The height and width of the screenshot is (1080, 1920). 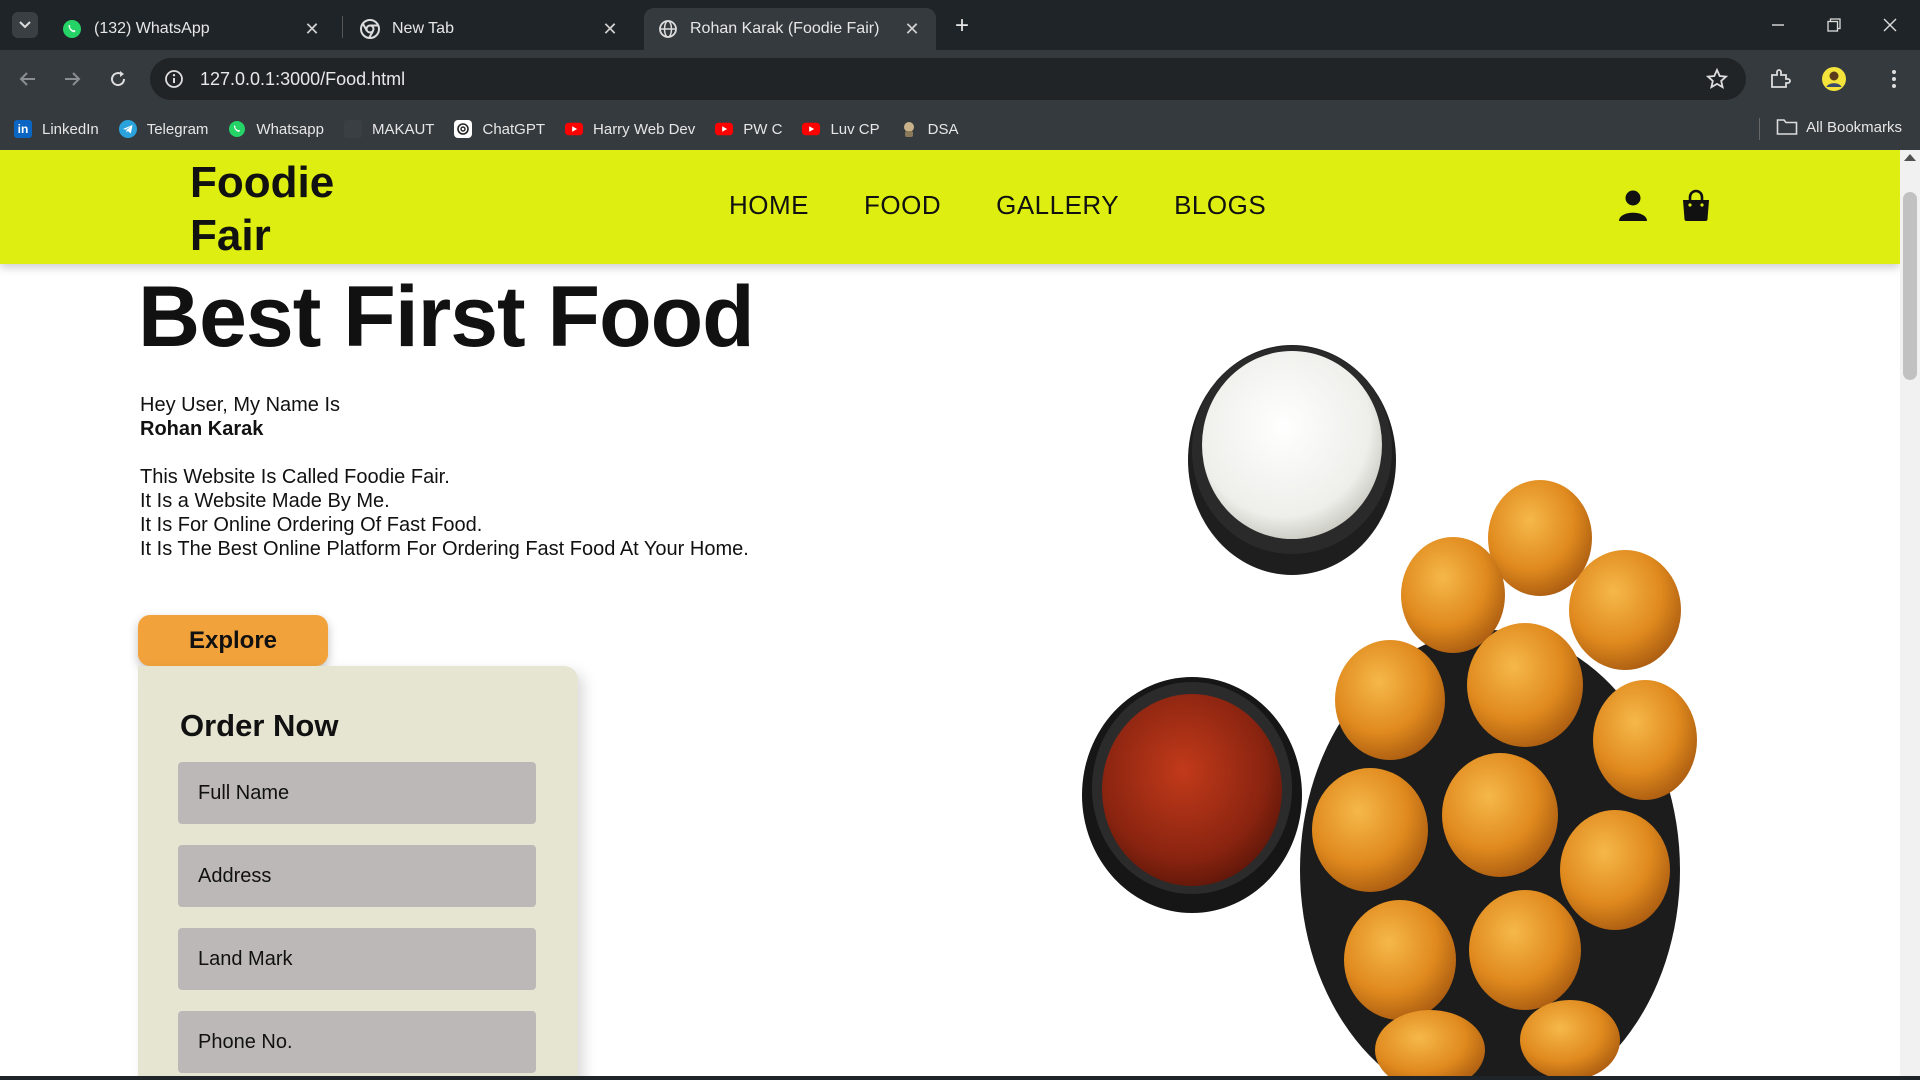 I want to click on order-form: Order Now, so click(x=358, y=873).